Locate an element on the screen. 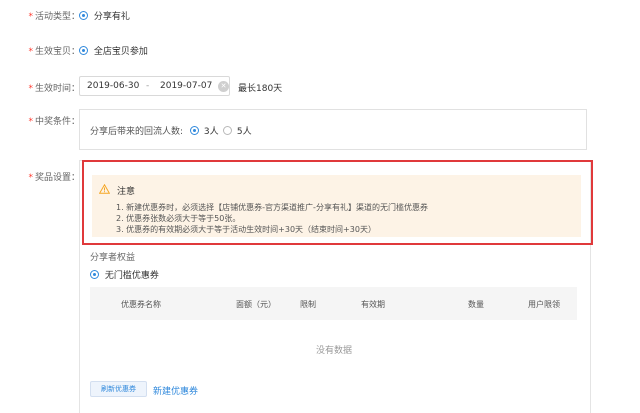 The width and height of the screenshot is (640, 413). effective-items-option: 全店宝贝参加 is located at coordinates (113, 50).